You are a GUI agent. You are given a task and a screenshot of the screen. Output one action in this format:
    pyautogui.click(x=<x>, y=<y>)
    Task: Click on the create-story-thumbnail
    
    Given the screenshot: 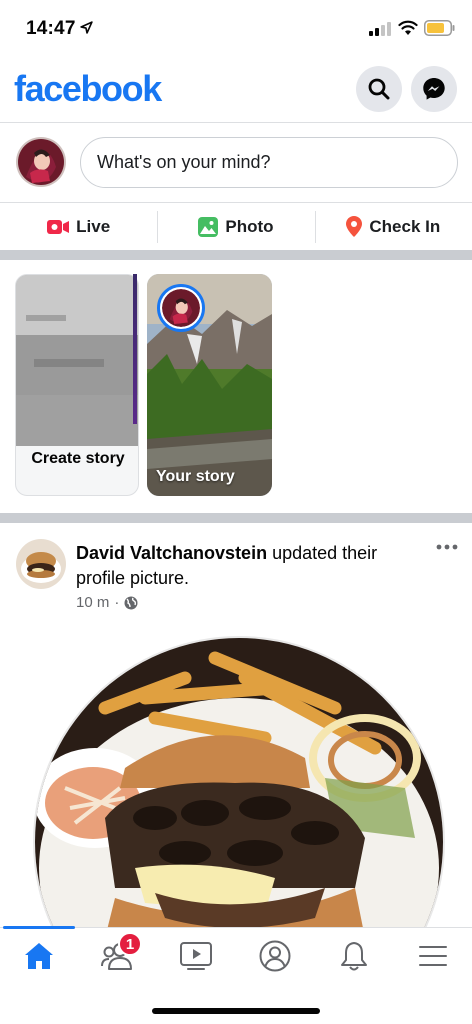 What is the action you would take?
    pyautogui.click(x=77, y=360)
    